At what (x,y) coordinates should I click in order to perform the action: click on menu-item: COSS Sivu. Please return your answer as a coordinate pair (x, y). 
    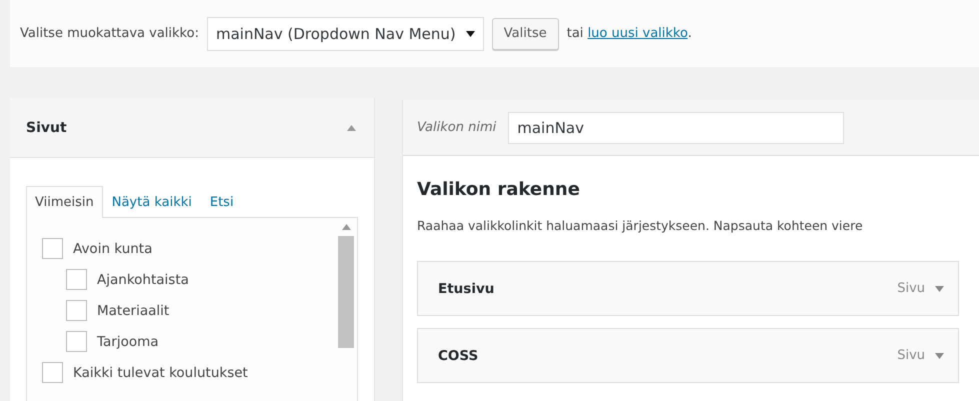
    Looking at the image, I should click on (688, 355).